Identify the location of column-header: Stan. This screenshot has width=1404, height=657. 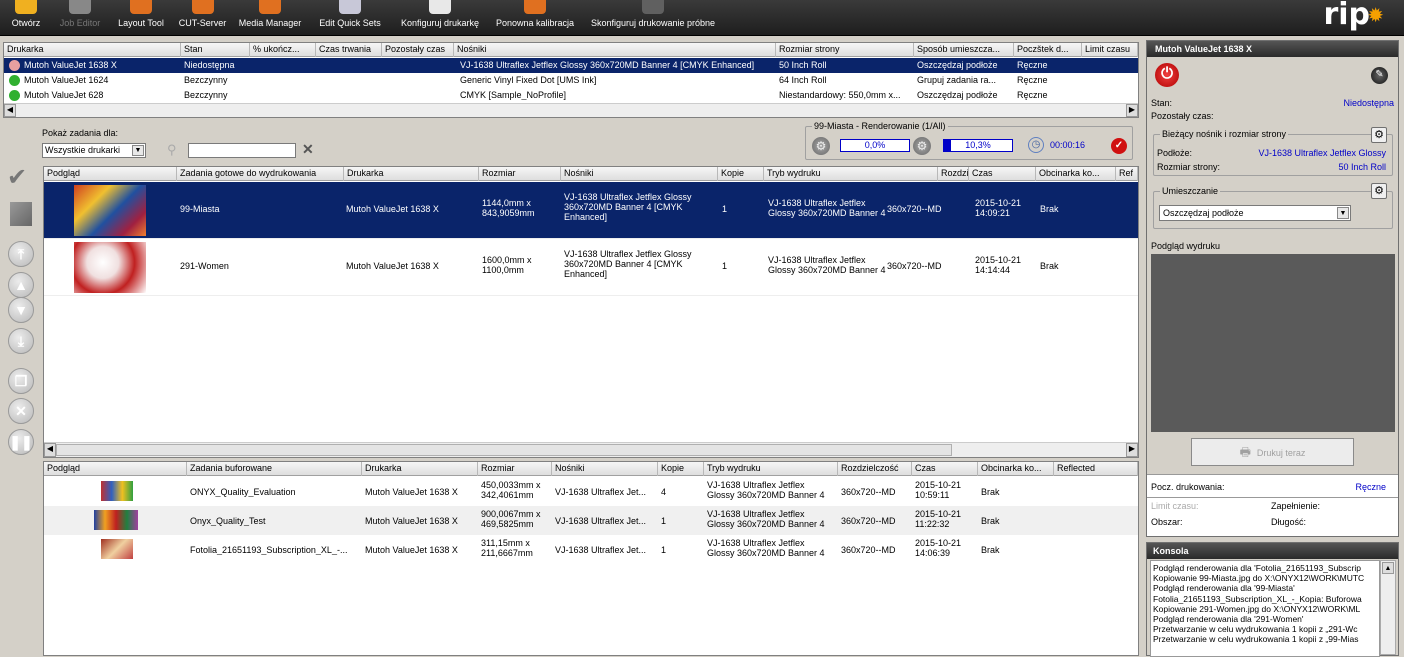
(215, 50).